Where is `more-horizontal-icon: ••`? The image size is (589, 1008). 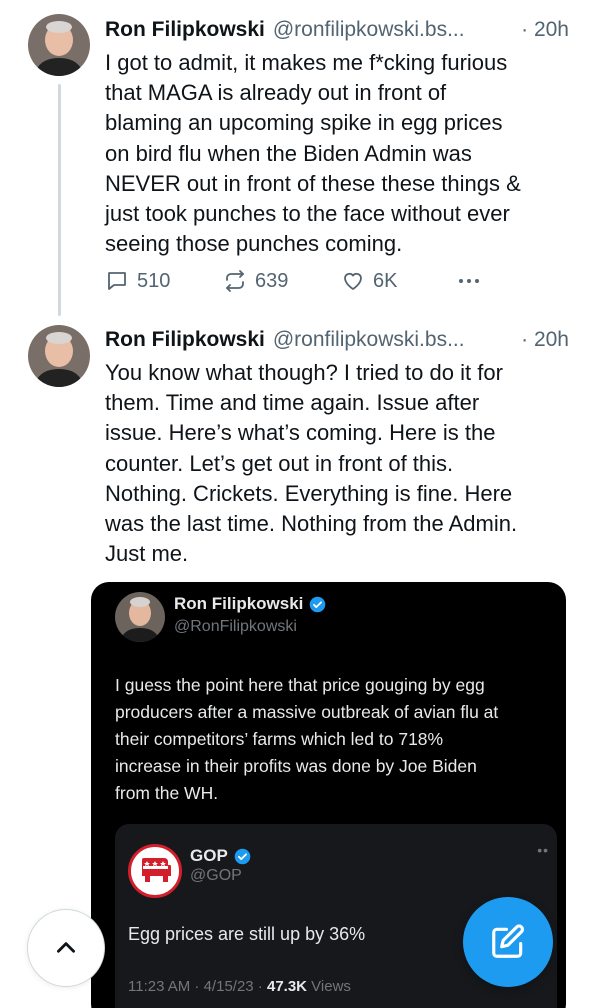
more-horizontal-icon: •• is located at coordinates (543, 850).